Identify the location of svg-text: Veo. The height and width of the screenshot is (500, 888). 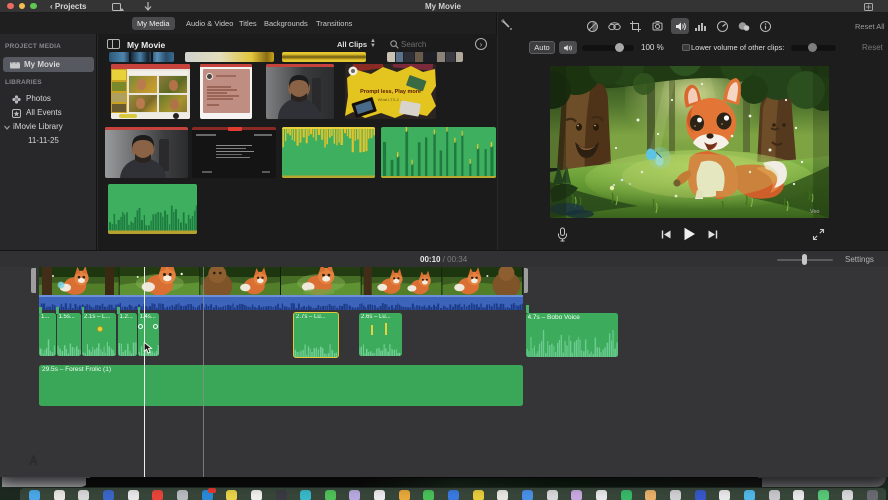
(814, 212).